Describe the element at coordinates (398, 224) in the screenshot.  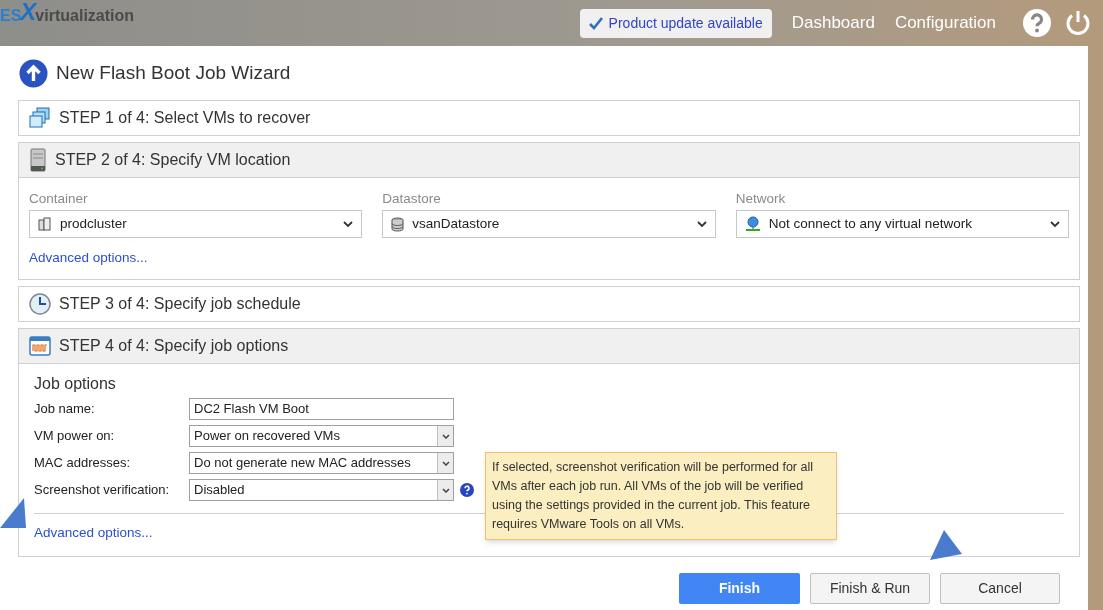
I see `database-icon` at that location.